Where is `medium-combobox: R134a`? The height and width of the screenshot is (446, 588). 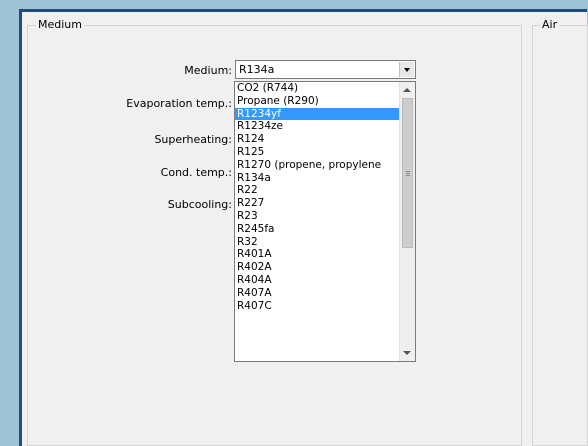 medium-combobox: R134a is located at coordinates (325, 69).